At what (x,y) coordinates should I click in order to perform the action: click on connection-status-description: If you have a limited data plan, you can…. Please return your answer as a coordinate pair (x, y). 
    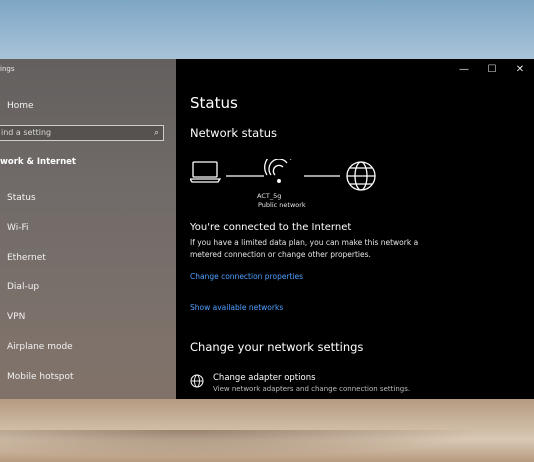
    Looking at the image, I should click on (304, 248).